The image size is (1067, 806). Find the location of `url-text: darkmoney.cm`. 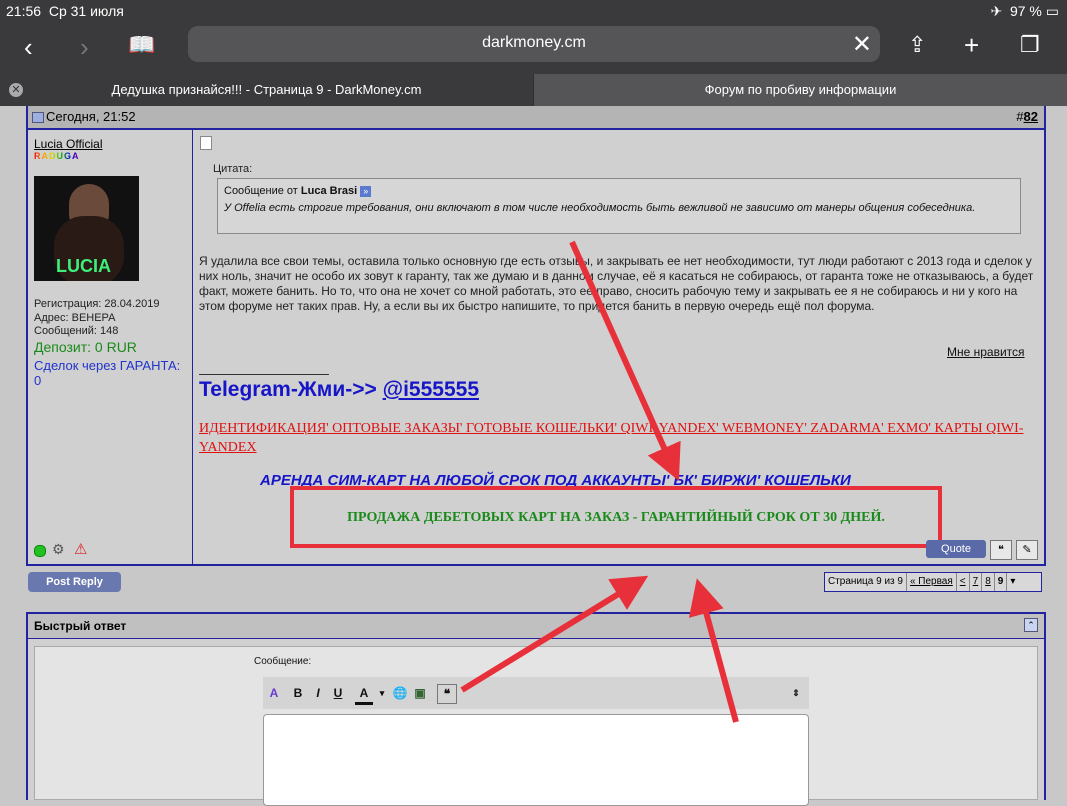

url-text: darkmoney.cm is located at coordinates (534, 42).